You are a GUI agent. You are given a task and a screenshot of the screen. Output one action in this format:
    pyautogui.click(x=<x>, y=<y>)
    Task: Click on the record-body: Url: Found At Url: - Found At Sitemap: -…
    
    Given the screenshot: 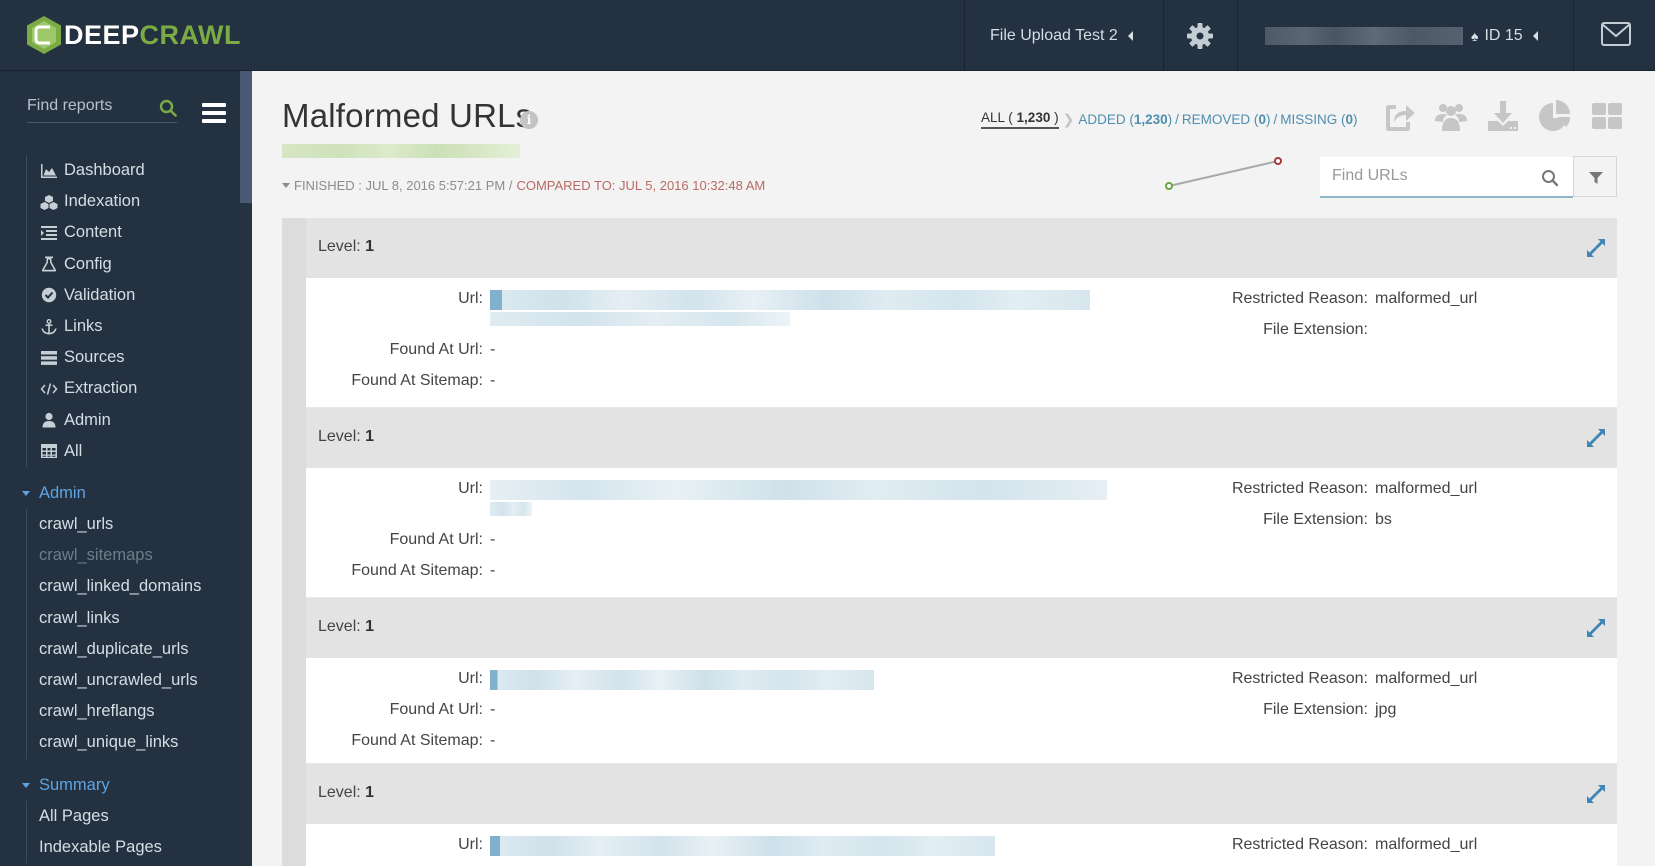 What is the action you would take?
    pyautogui.click(x=961, y=343)
    